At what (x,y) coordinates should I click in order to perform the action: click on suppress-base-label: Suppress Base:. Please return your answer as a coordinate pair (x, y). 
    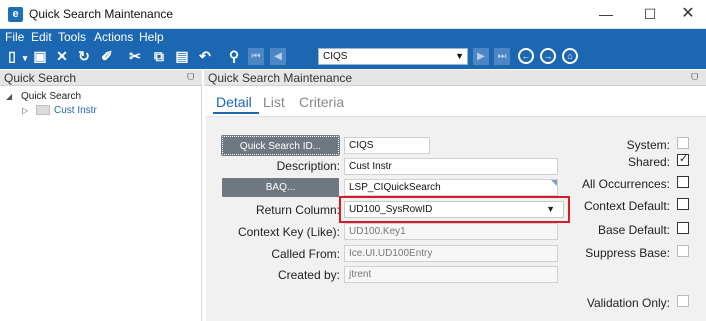
    Looking at the image, I should click on (627, 253).